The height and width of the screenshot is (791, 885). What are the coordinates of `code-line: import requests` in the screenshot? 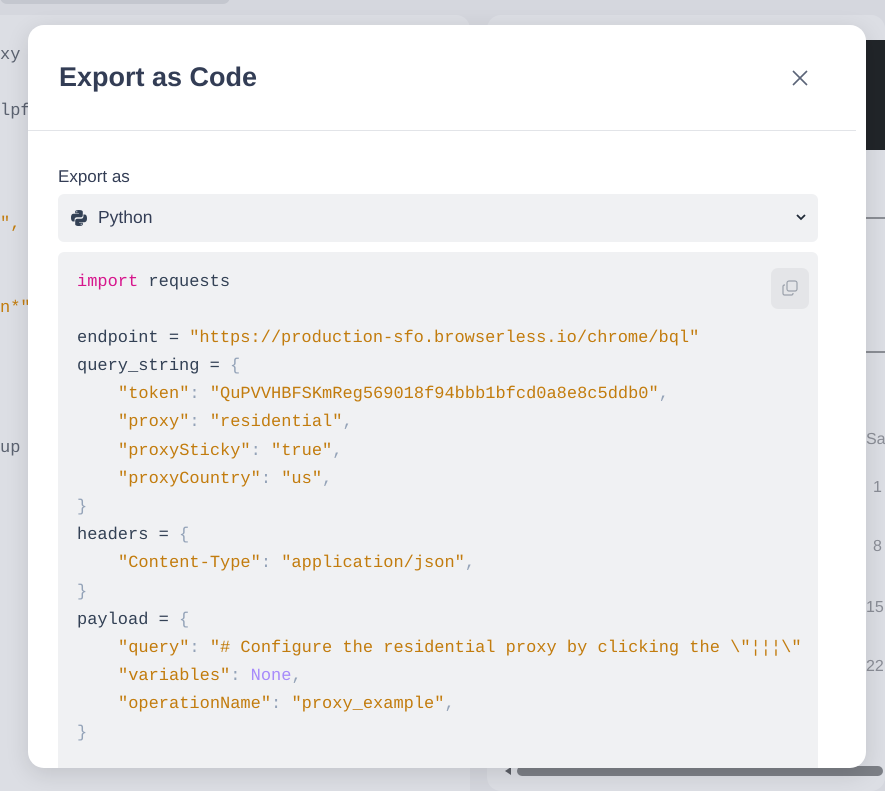 It's located at (153, 282).